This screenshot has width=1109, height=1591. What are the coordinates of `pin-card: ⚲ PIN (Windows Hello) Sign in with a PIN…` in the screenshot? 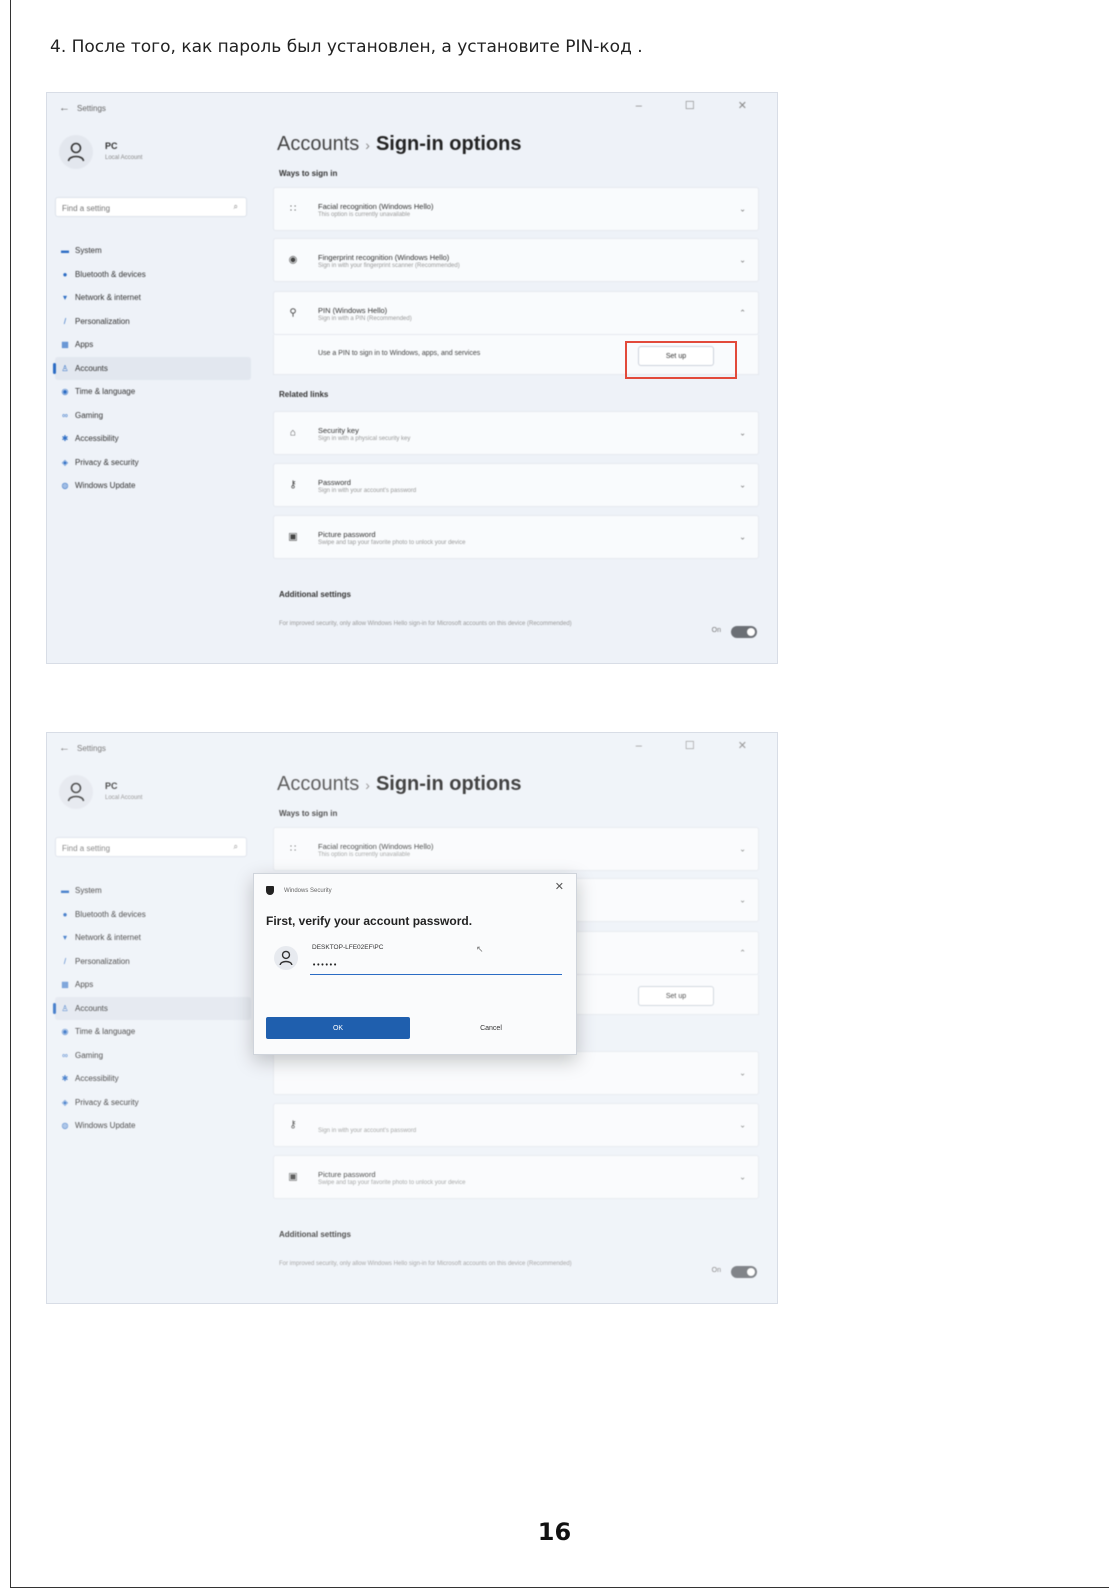 It's located at (516, 313).